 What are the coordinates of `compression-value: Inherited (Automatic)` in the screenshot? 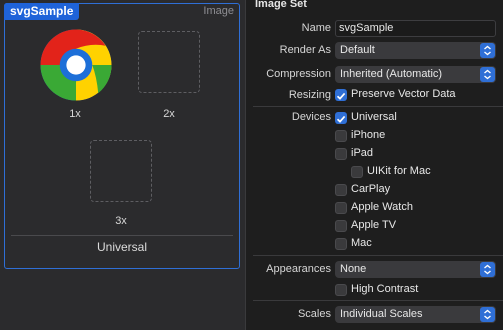 It's located at (391, 74).